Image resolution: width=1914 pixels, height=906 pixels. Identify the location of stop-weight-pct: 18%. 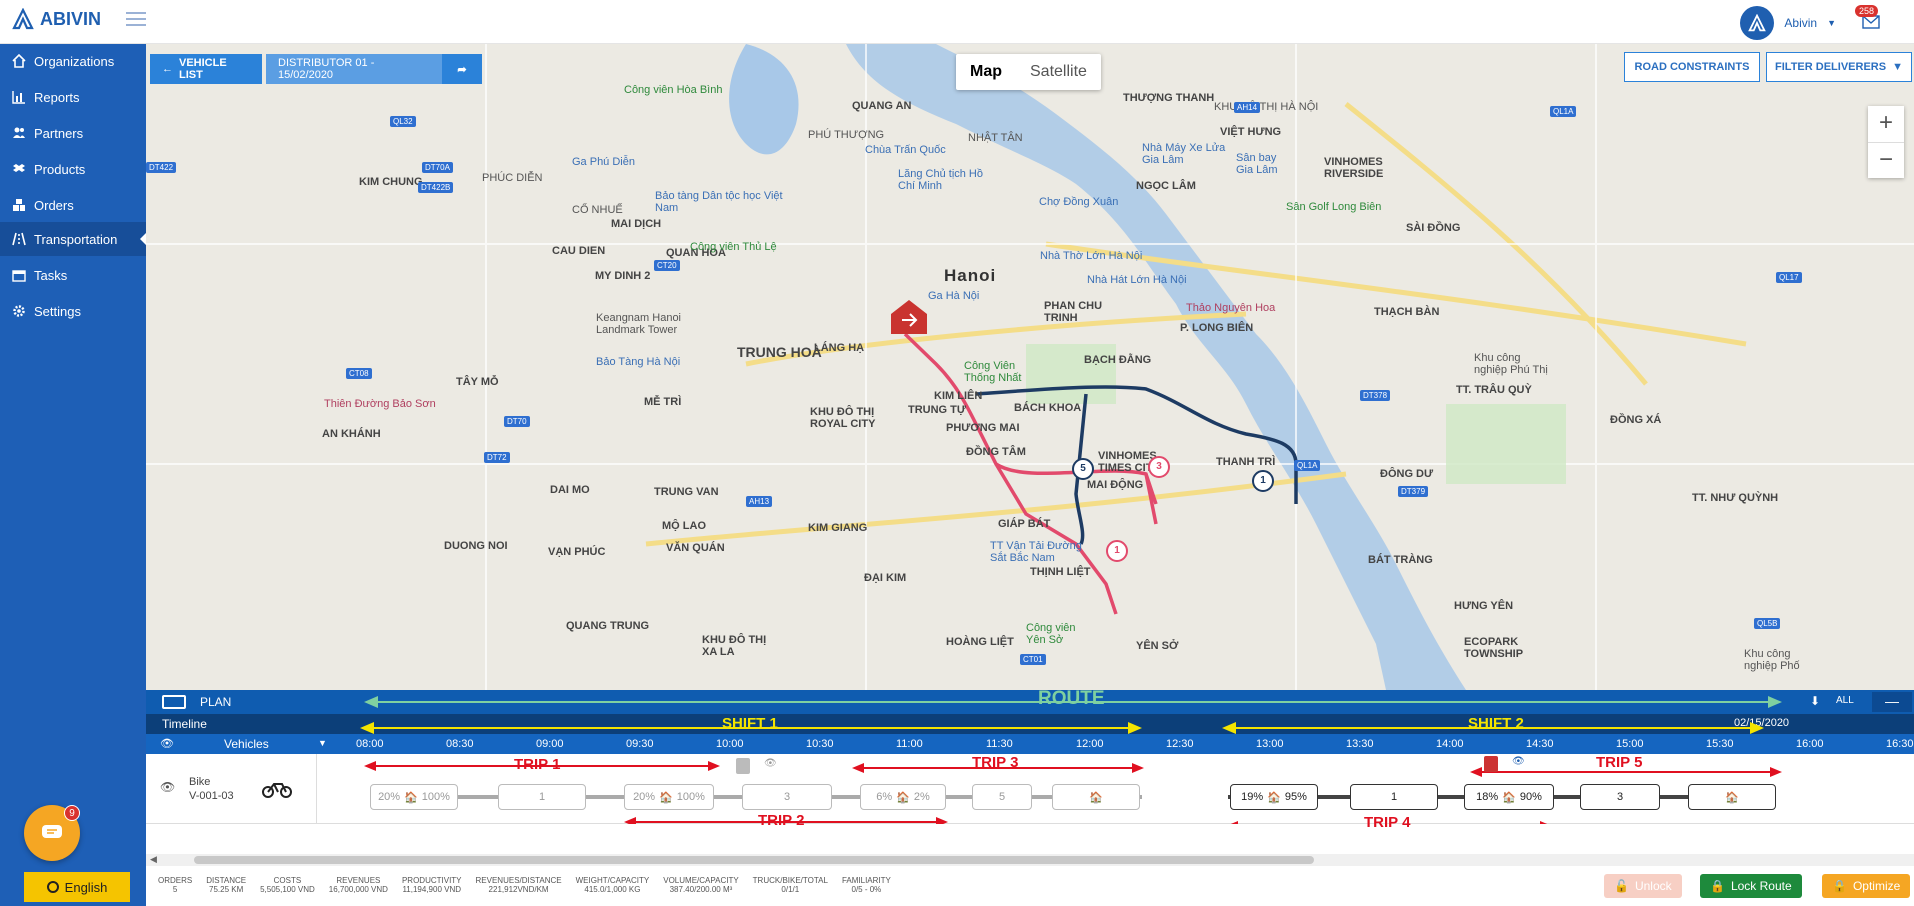
(1487, 797).